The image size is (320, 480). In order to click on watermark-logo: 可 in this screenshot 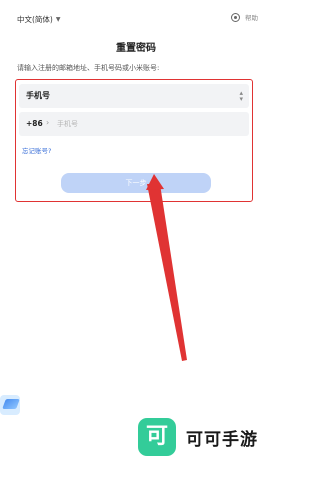, I will do `click(157, 437)`.